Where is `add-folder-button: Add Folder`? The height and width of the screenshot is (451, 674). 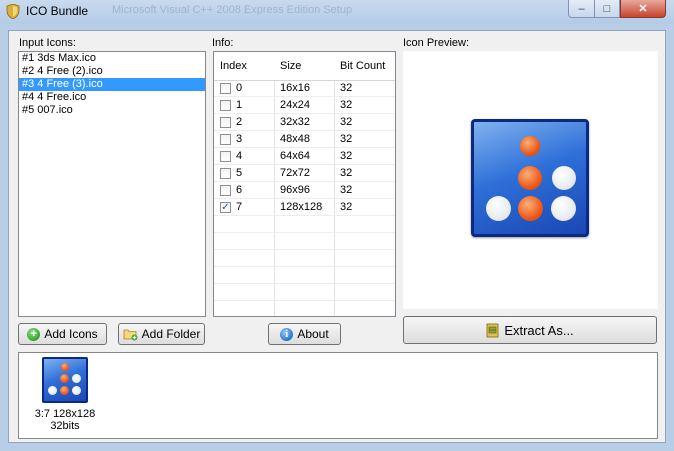 add-folder-button: Add Folder is located at coordinates (161, 334).